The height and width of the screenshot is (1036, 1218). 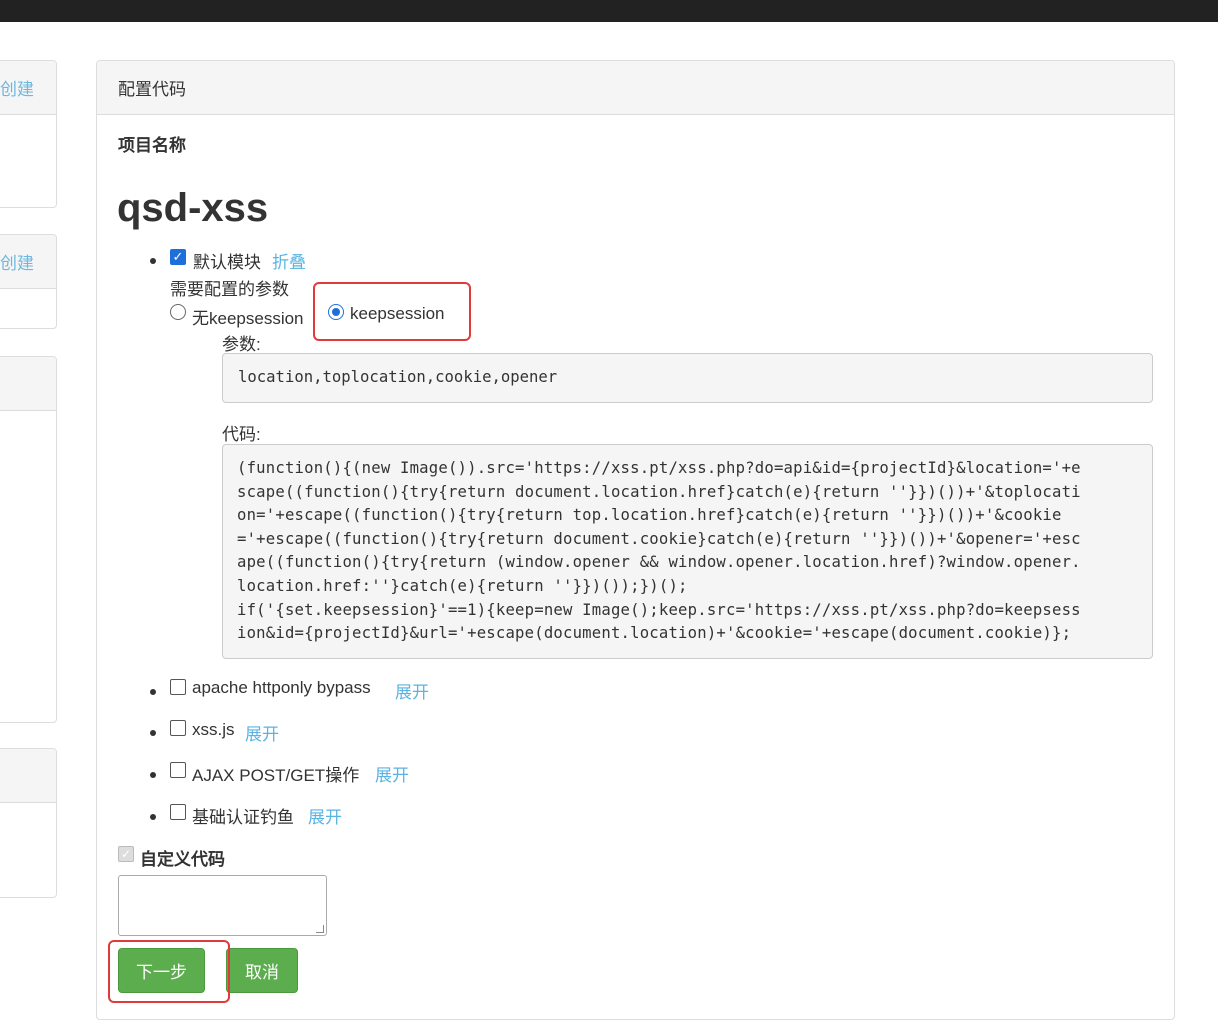 What do you see at coordinates (182, 859) in the screenshot?
I see `custom-code-label: 自定义代码` at bounding box center [182, 859].